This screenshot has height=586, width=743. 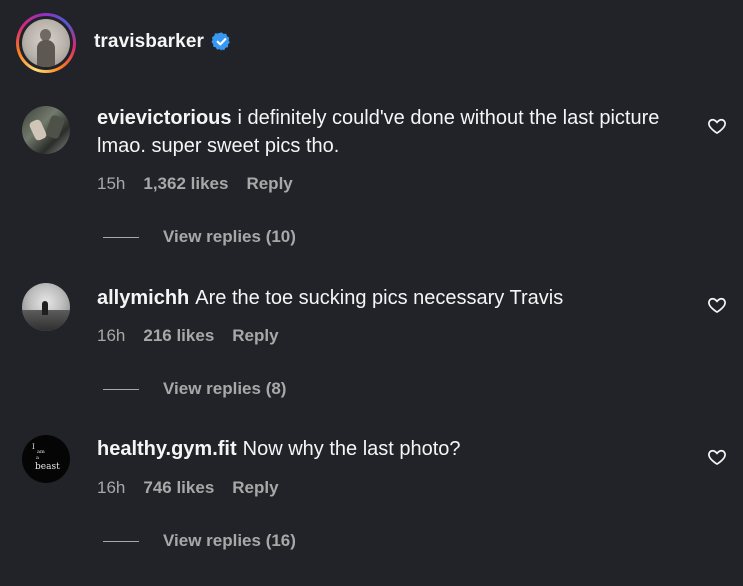 I want to click on comment-meta: 16h 216 likes Reply, so click(x=188, y=336).